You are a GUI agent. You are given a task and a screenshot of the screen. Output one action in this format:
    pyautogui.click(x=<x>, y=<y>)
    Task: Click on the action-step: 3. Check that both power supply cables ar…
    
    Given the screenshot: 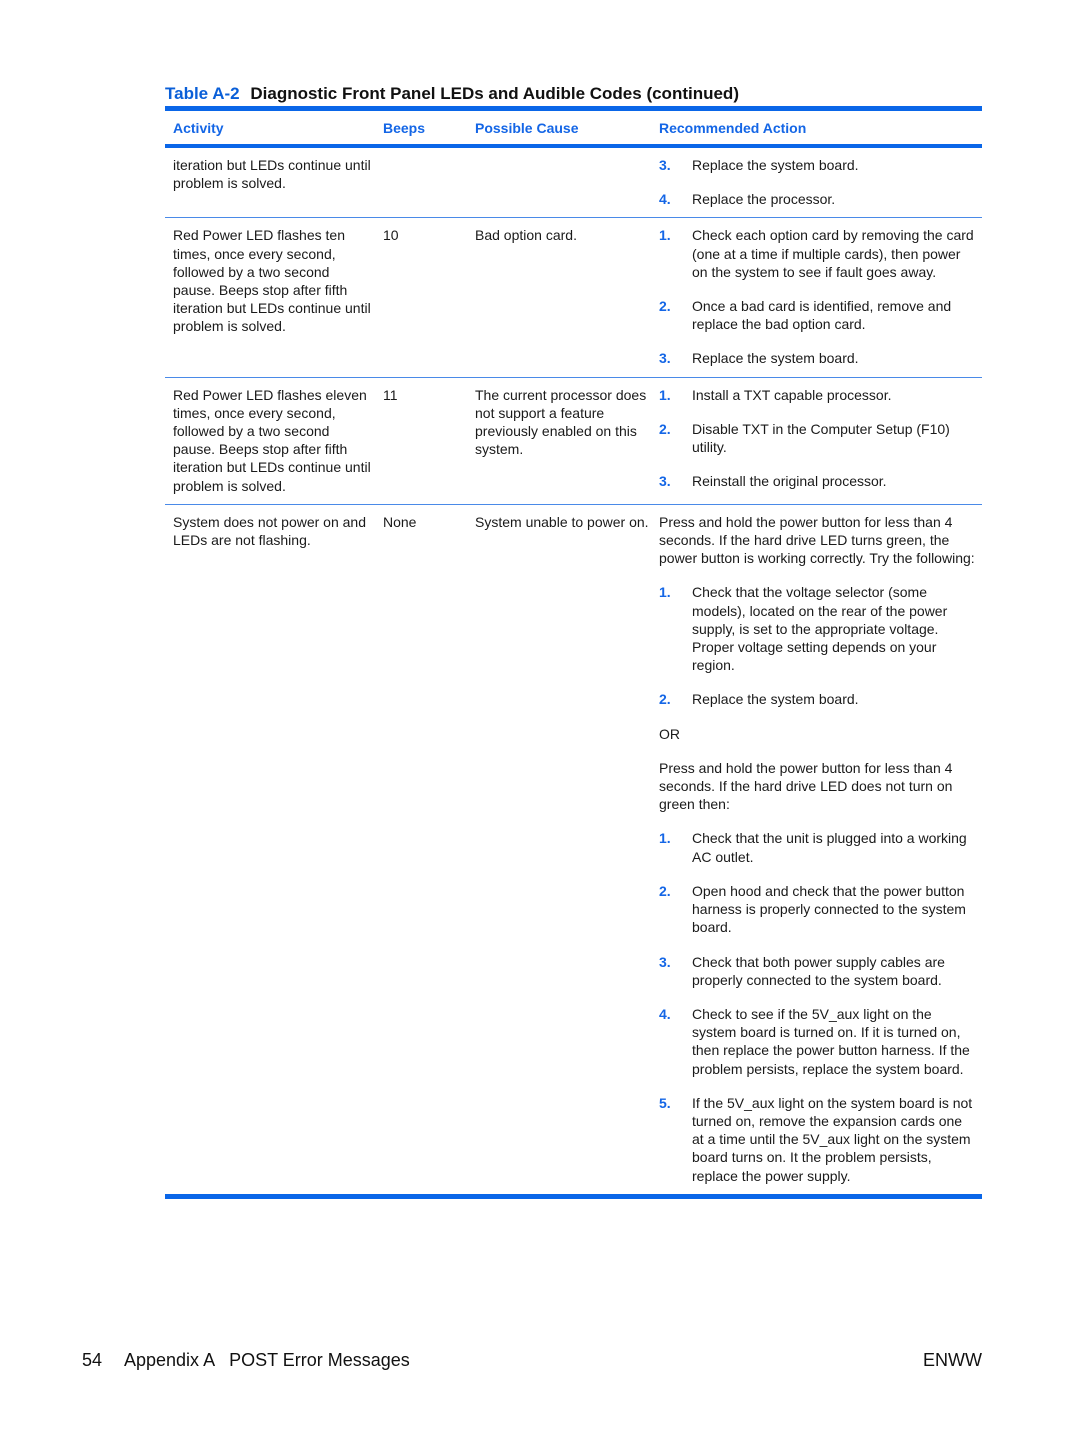 What is the action you would take?
    pyautogui.click(x=817, y=971)
    